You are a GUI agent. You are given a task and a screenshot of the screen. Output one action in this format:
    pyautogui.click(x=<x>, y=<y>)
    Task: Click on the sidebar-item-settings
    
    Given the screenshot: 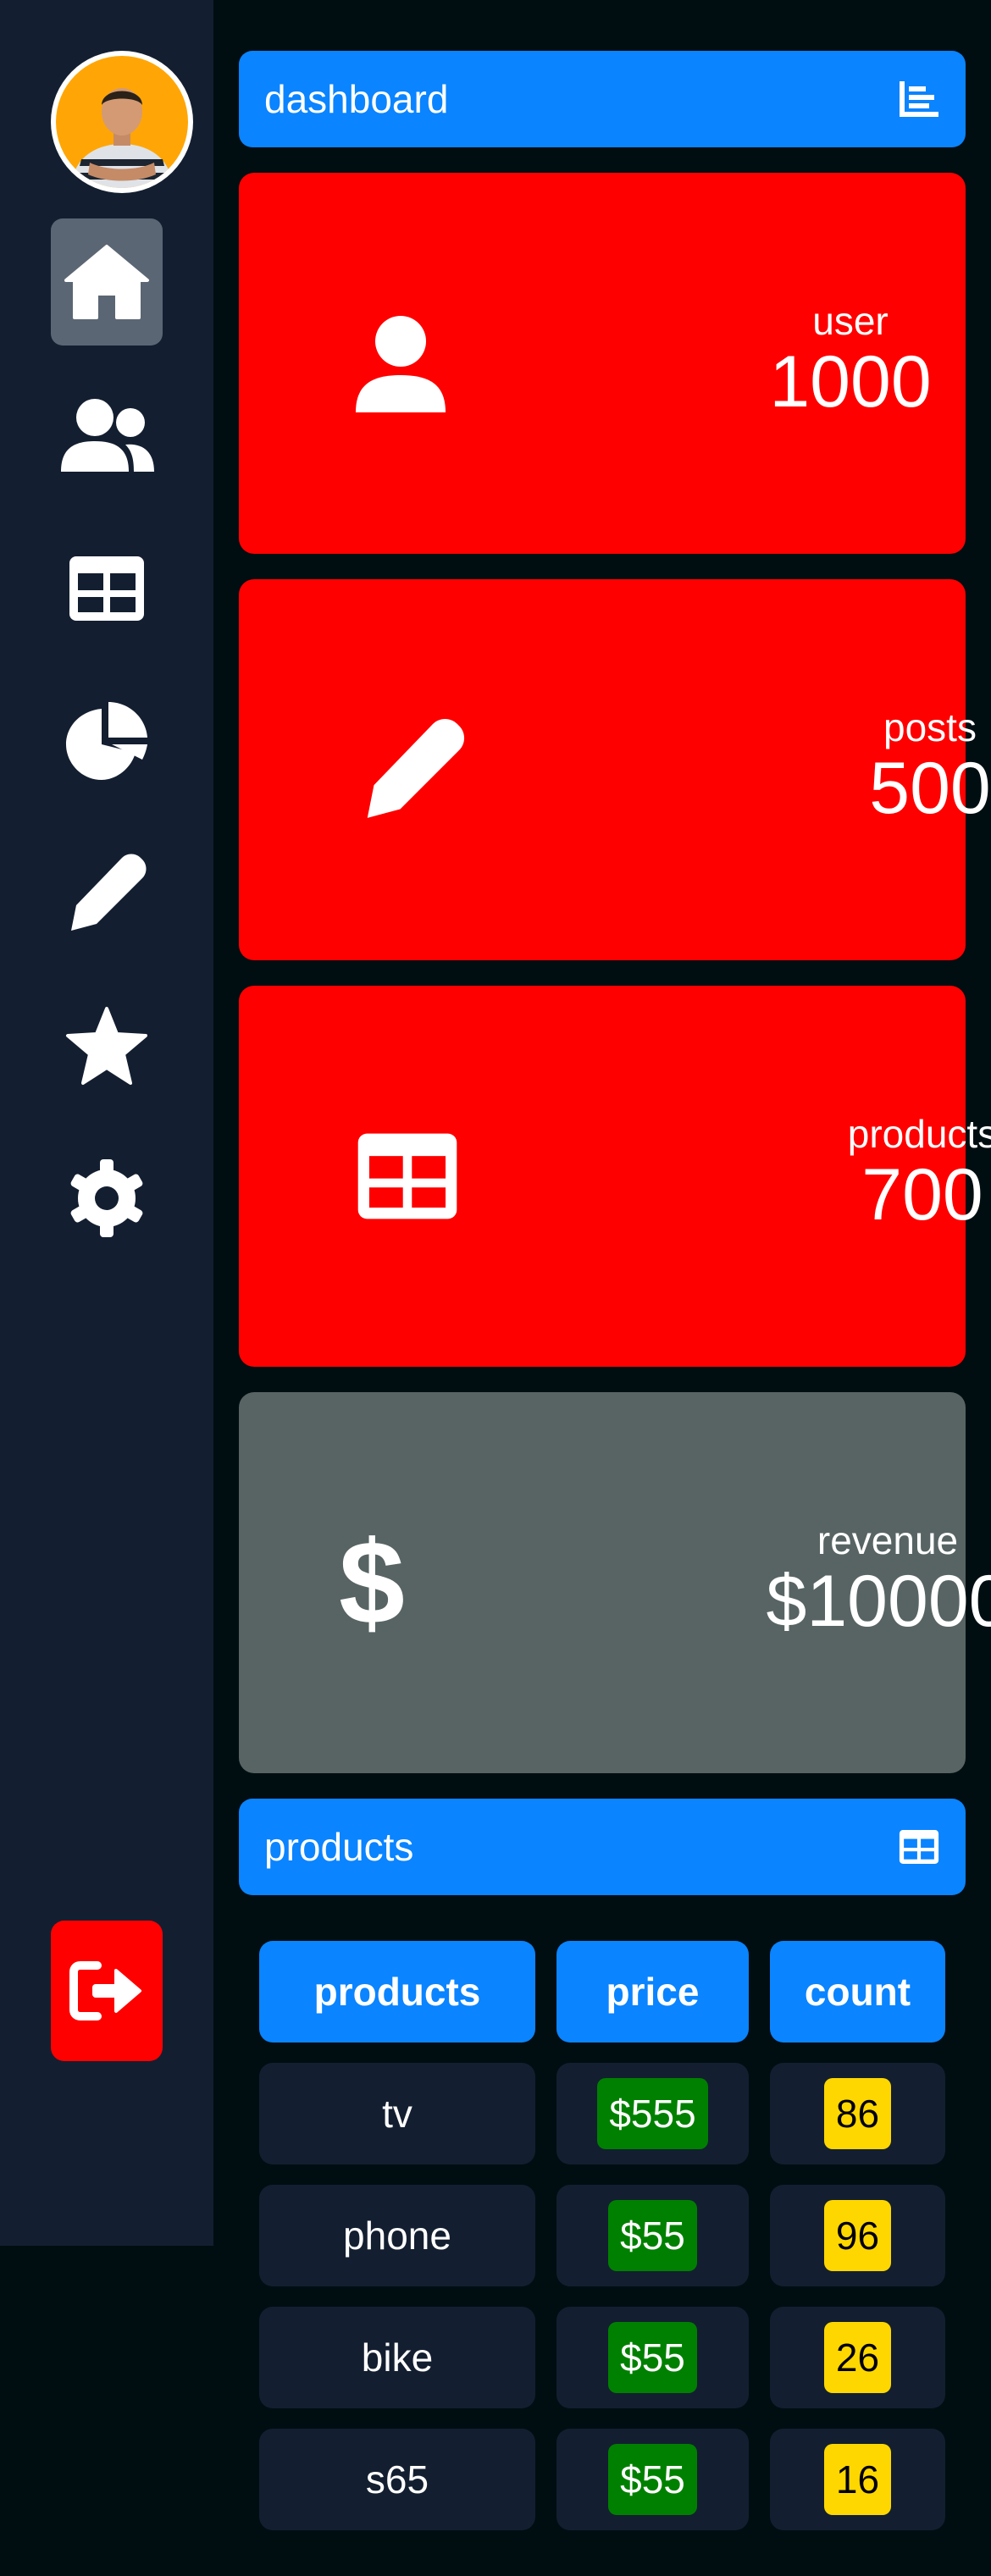 What is the action you would take?
    pyautogui.click(x=107, y=1198)
    